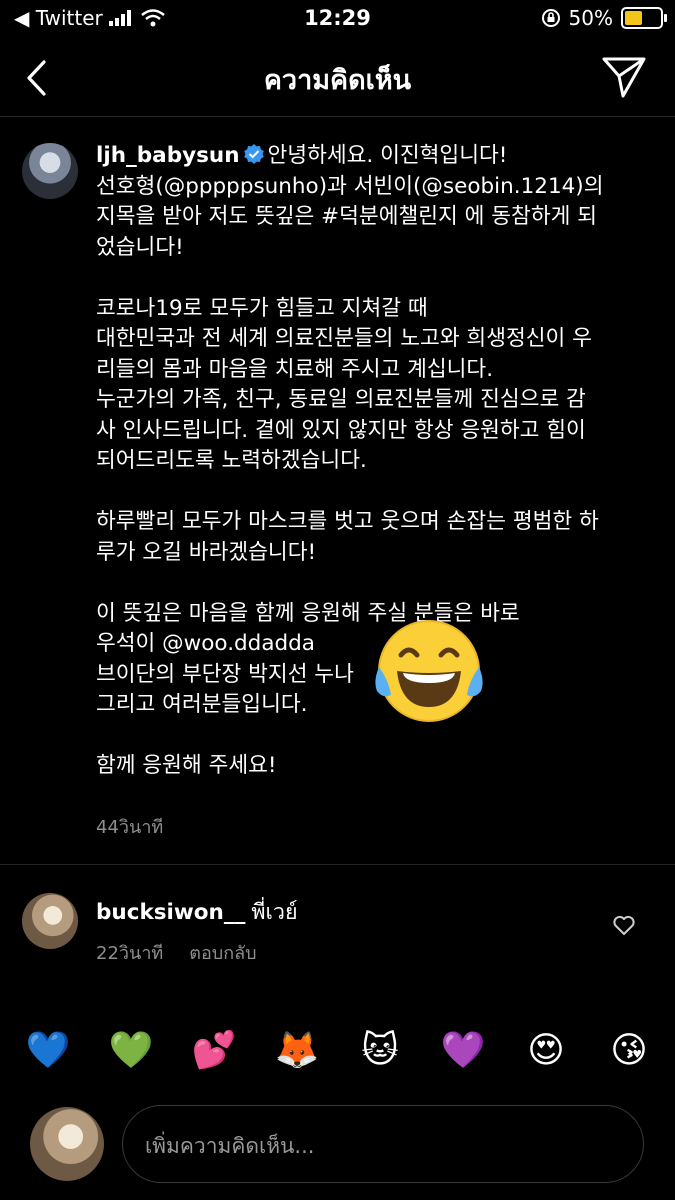 The image size is (675, 1200). Describe the element at coordinates (50, 171) in the screenshot. I see `avatar` at that location.